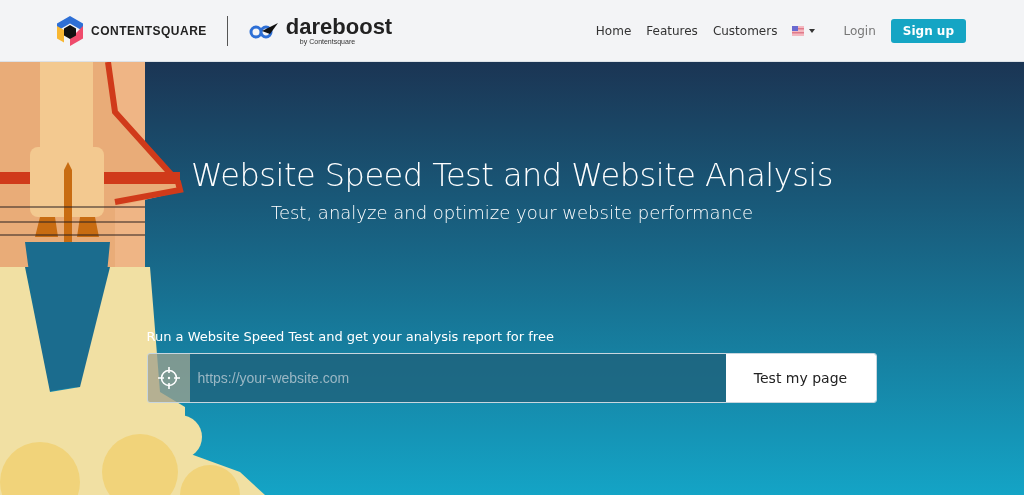 This screenshot has height=495, width=1024. Describe the element at coordinates (70, 30) in the screenshot. I see `cube-logo-icon` at that location.